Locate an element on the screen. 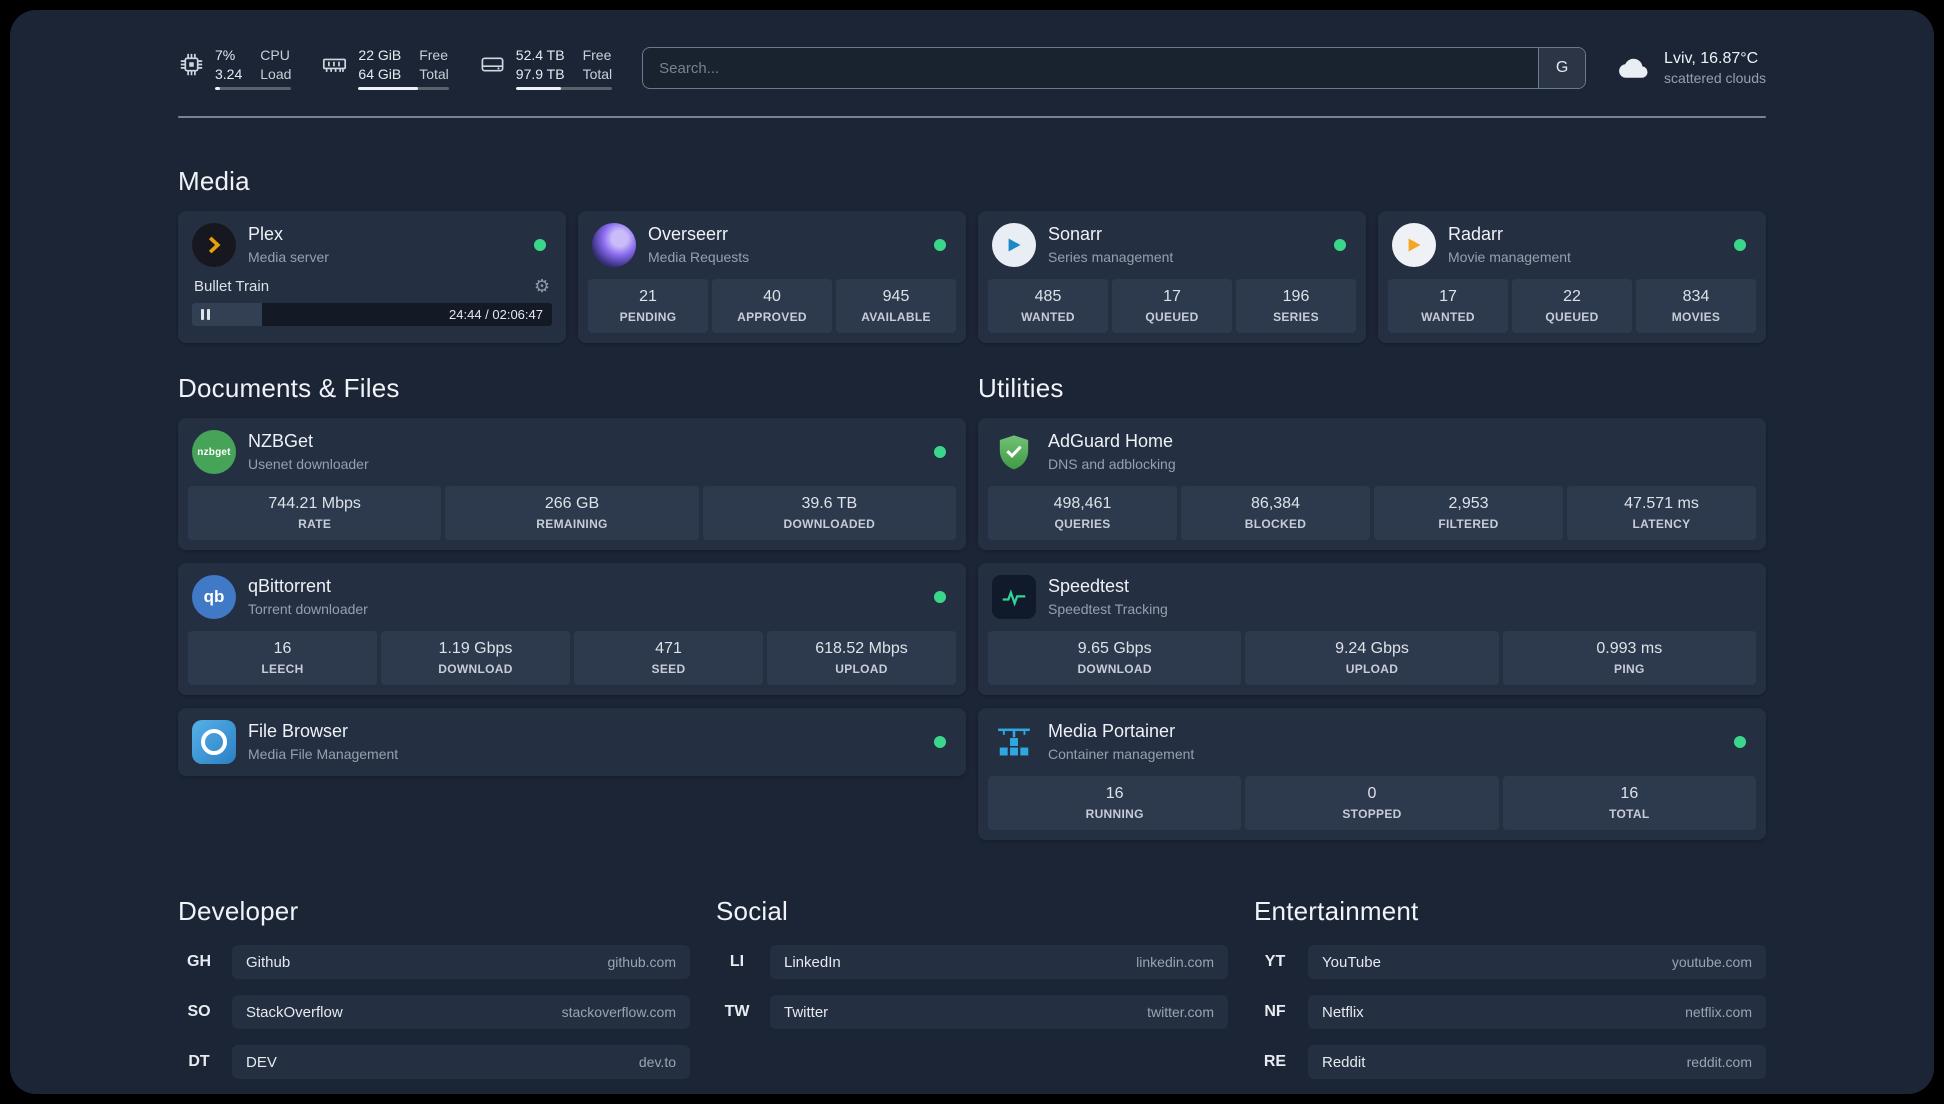 This screenshot has width=1944, height=1104. pause-button is located at coordinates (201, 314).